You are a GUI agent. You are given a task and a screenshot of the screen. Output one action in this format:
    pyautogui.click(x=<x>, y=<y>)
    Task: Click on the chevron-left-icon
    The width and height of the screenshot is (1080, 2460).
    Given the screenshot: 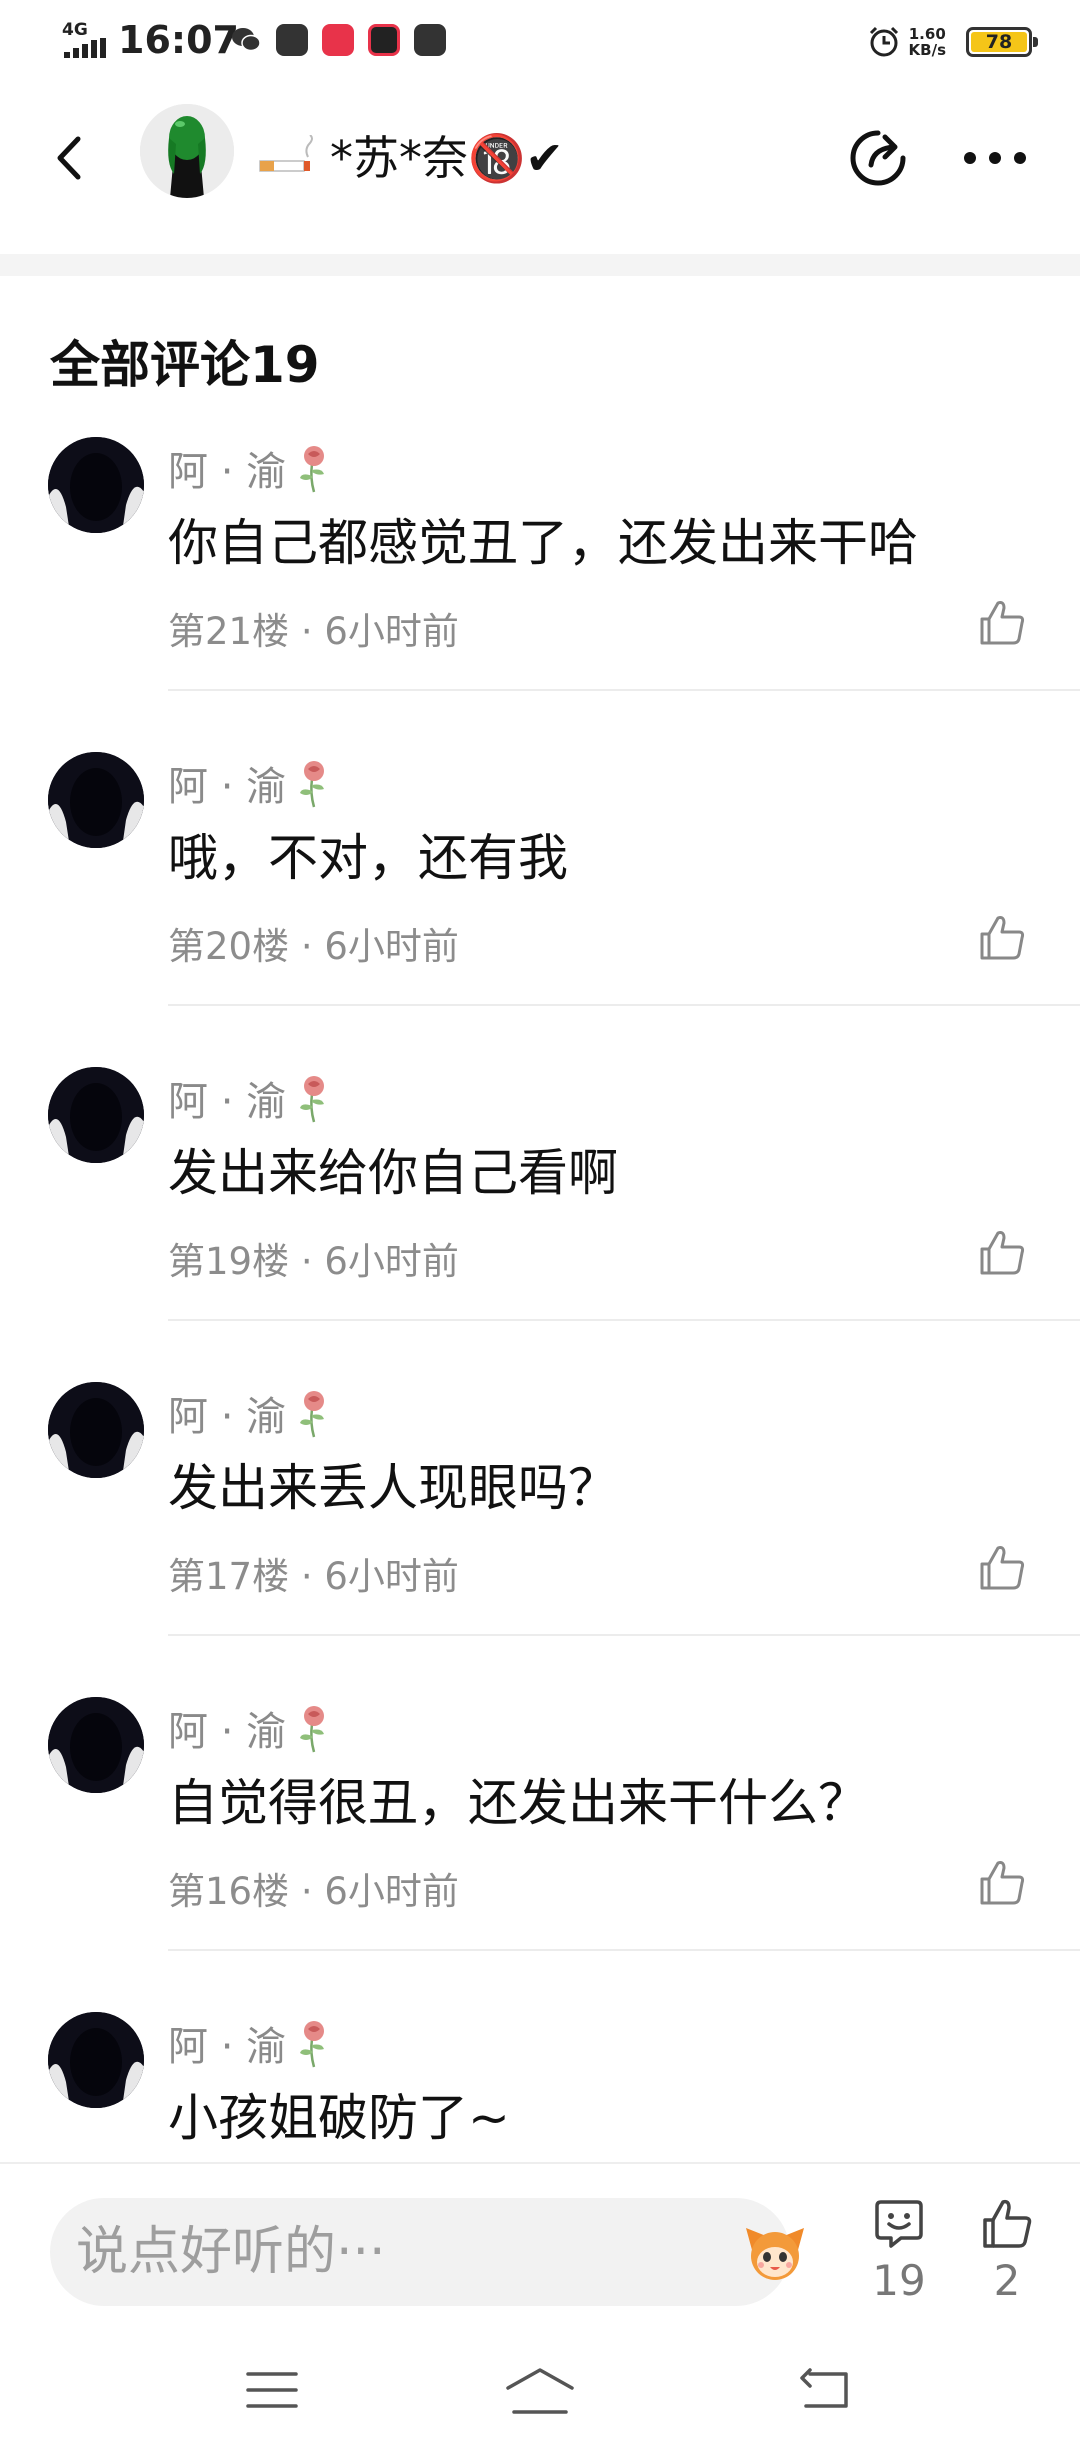 What is the action you would take?
    pyautogui.click(x=69, y=158)
    